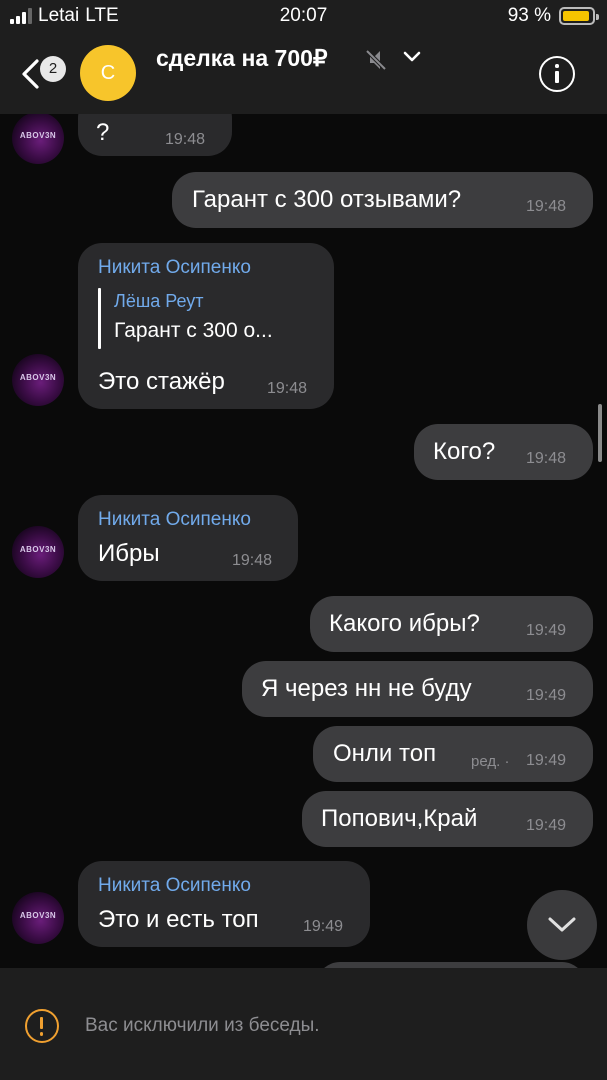 This screenshot has width=607, height=1080. Describe the element at coordinates (464, 451) in the screenshot. I see `message-text: Кого?` at that location.